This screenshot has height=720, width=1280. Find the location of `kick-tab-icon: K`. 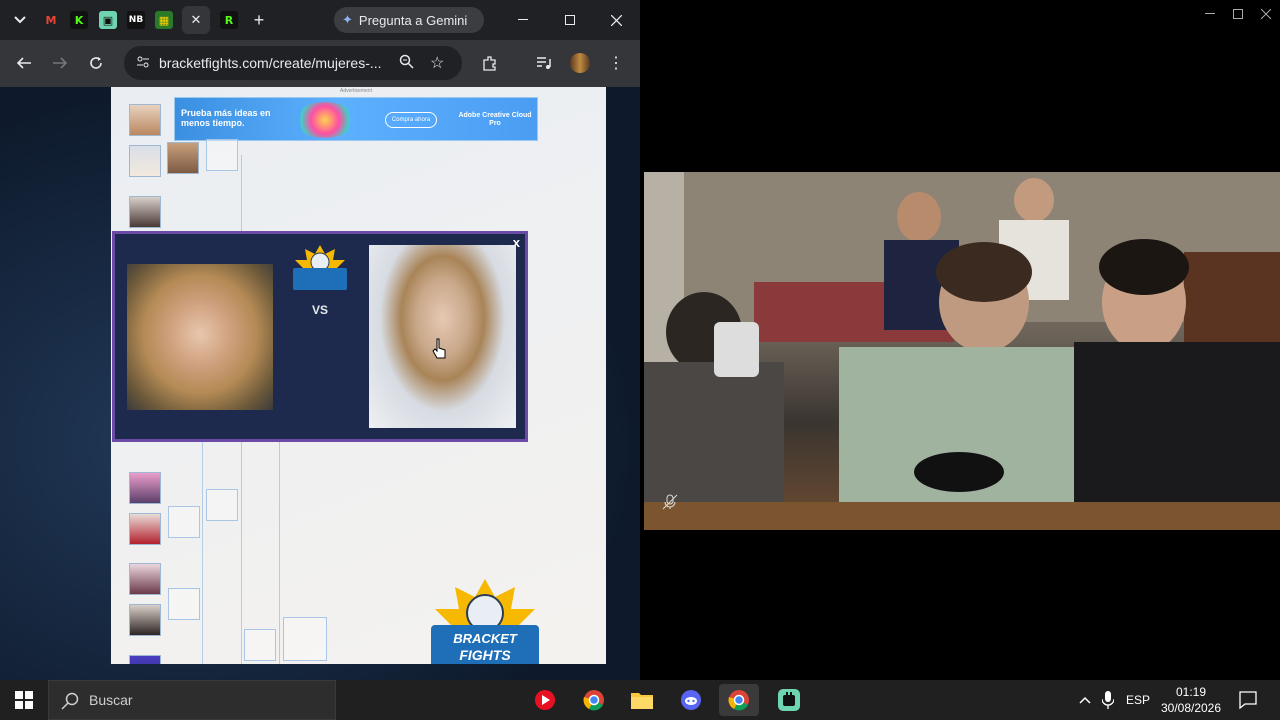

kick-tab-icon: K is located at coordinates (79, 20).